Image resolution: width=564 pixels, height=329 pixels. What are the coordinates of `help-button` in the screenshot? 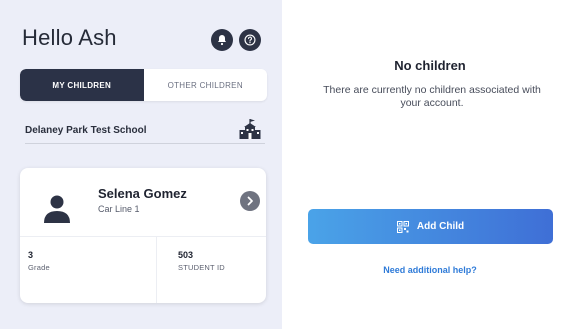 It's located at (250, 40).